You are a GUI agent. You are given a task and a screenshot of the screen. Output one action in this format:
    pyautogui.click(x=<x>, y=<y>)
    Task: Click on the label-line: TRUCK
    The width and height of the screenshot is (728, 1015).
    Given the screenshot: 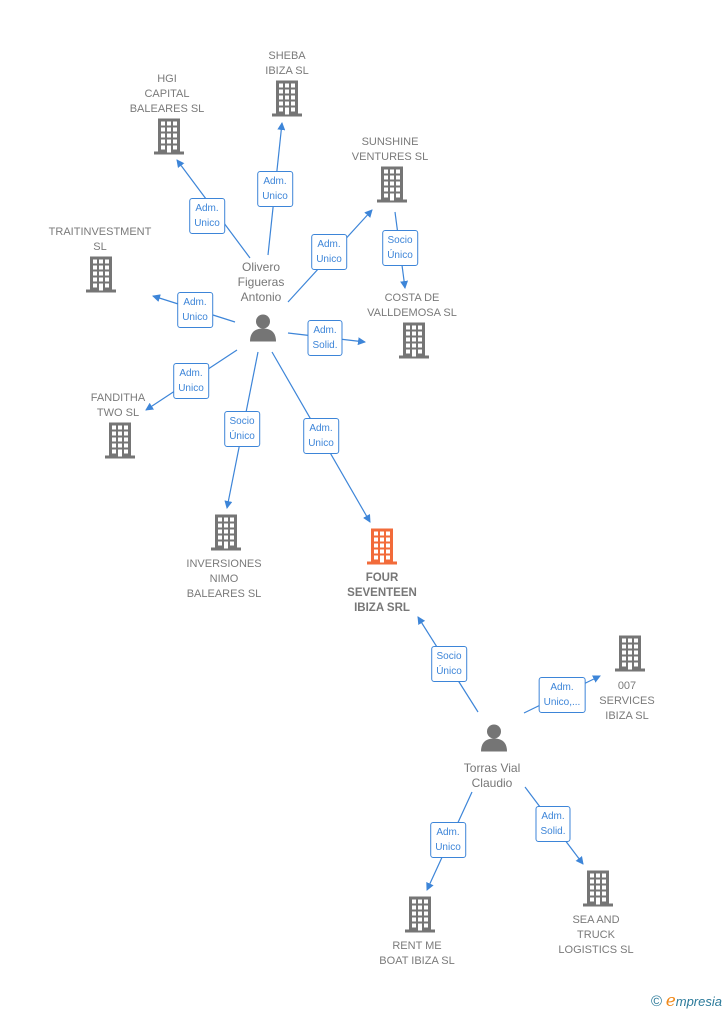 What is the action you would take?
    pyautogui.click(x=596, y=935)
    